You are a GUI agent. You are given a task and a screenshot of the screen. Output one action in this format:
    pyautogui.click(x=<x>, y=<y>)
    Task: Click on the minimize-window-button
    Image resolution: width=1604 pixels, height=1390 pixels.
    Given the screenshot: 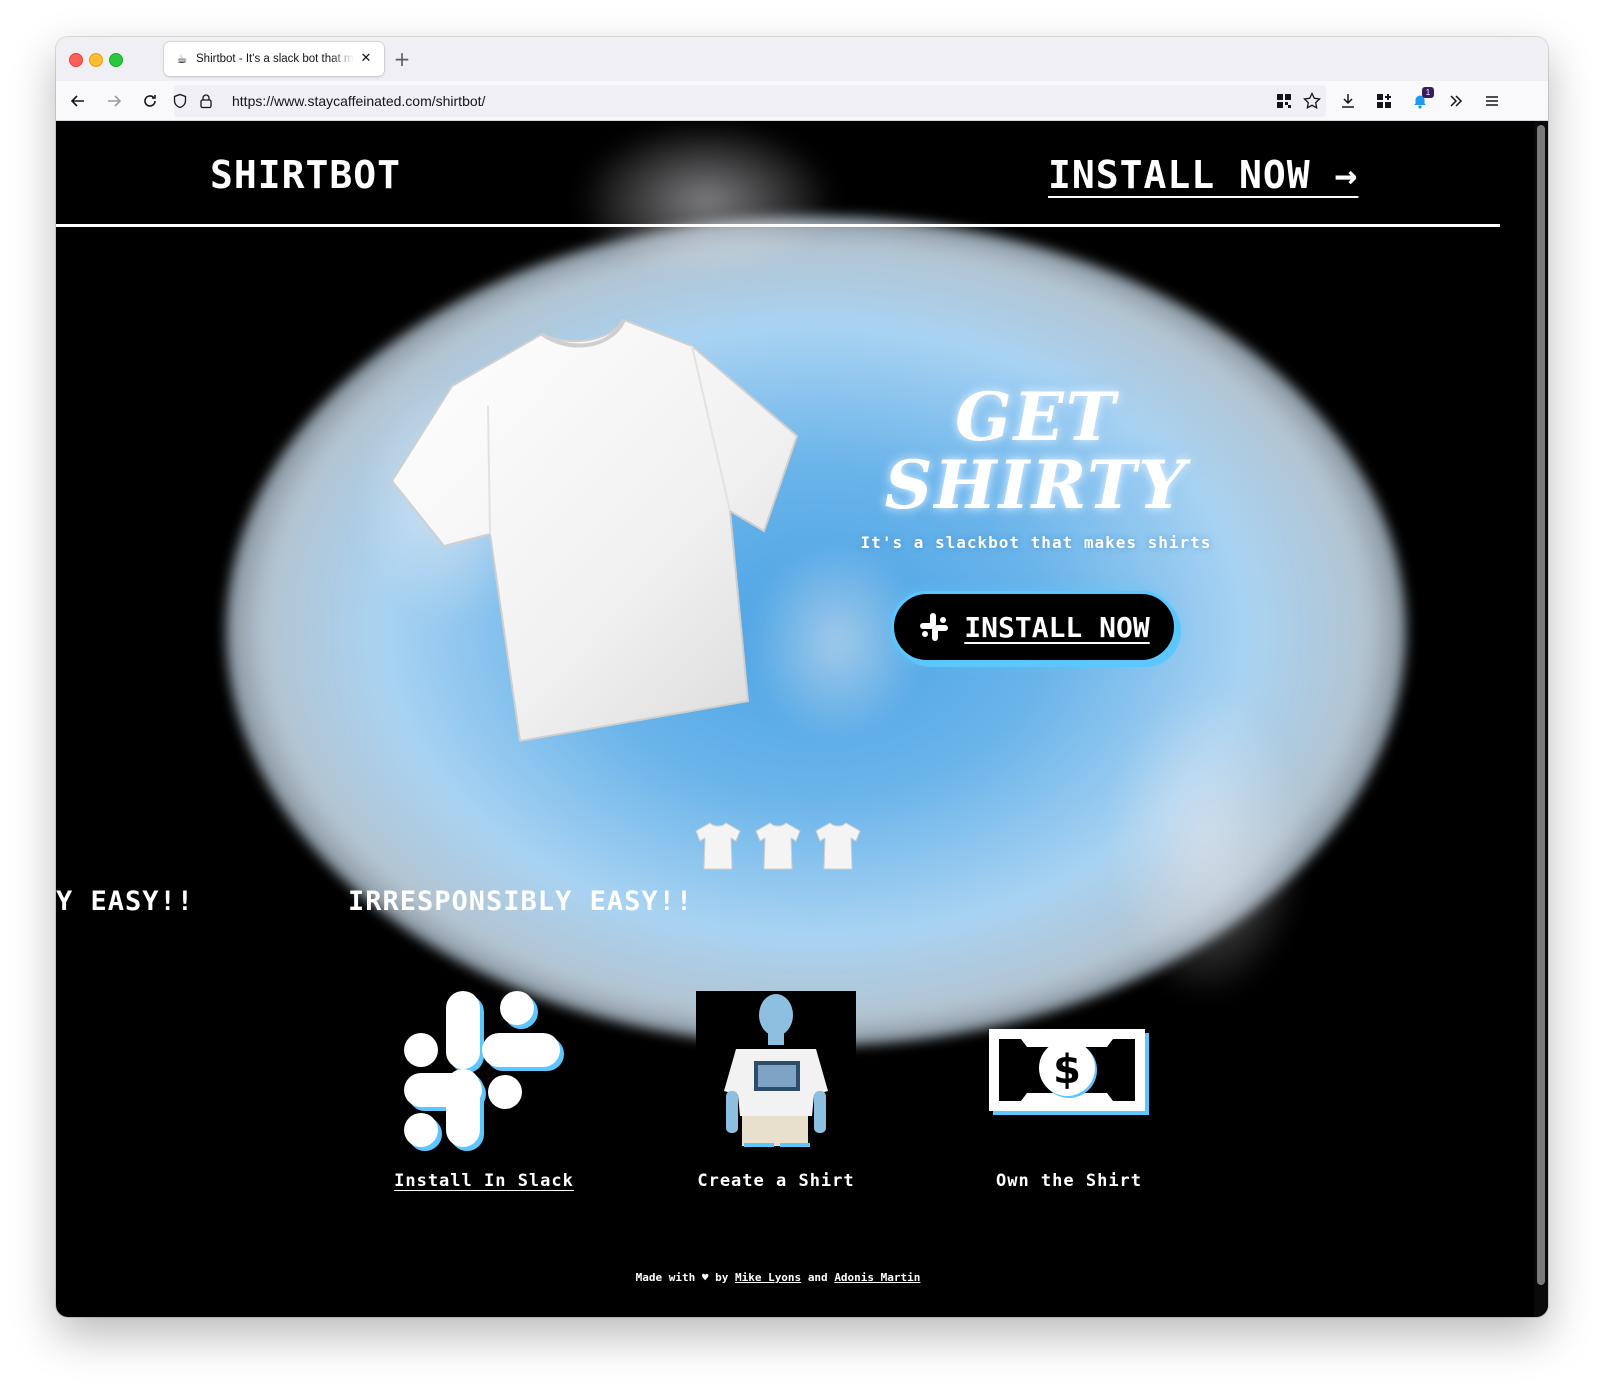 What is the action you would take?
    pyautogui.click(x=96, y=60)
    